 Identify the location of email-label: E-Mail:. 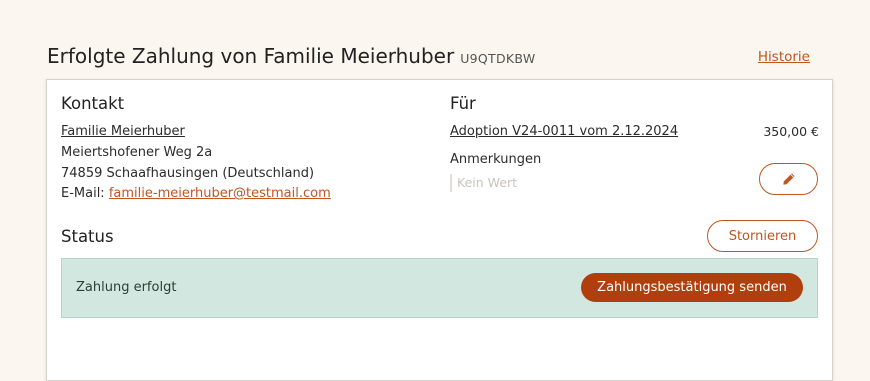
(83, 193).